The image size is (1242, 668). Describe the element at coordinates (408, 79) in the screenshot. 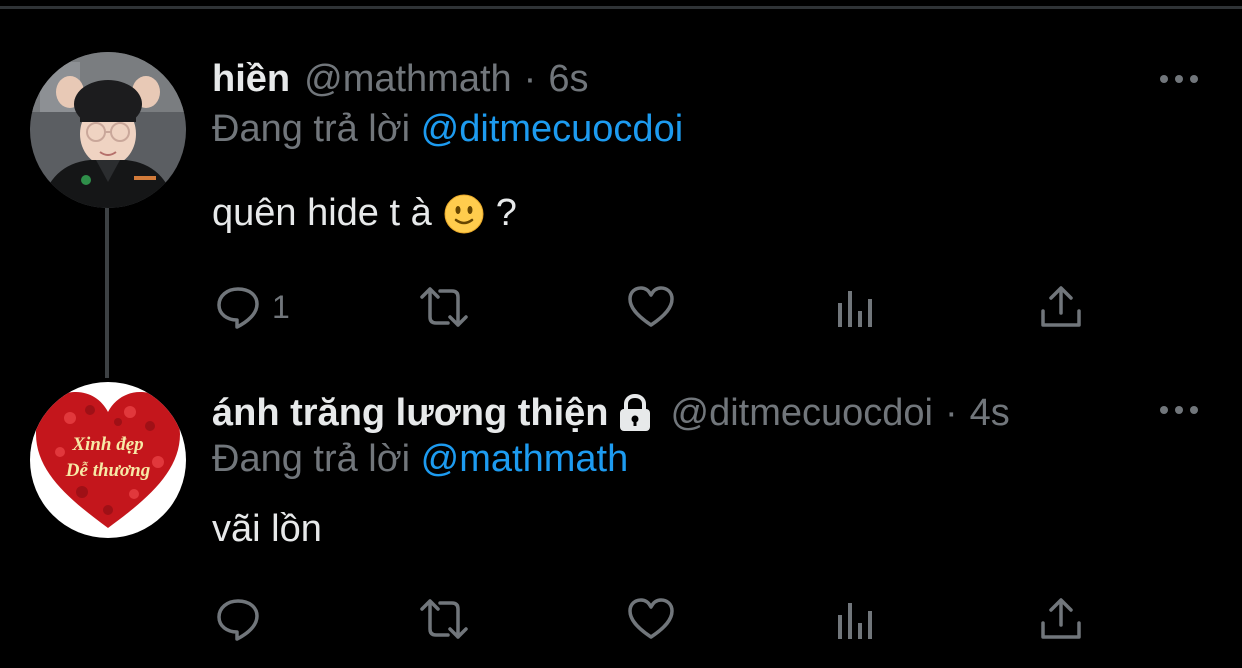

I see `user-handle: @mathmath` at that location.